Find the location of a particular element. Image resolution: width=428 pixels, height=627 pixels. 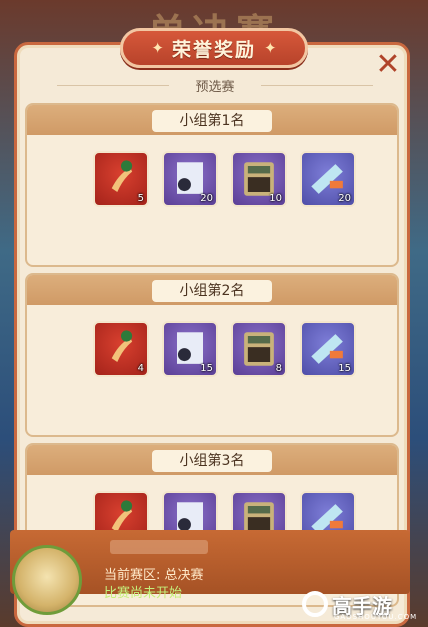

dialog-title-banner: ✦ 荣誉奖励 ✦ is located at coordinates (214, 48).